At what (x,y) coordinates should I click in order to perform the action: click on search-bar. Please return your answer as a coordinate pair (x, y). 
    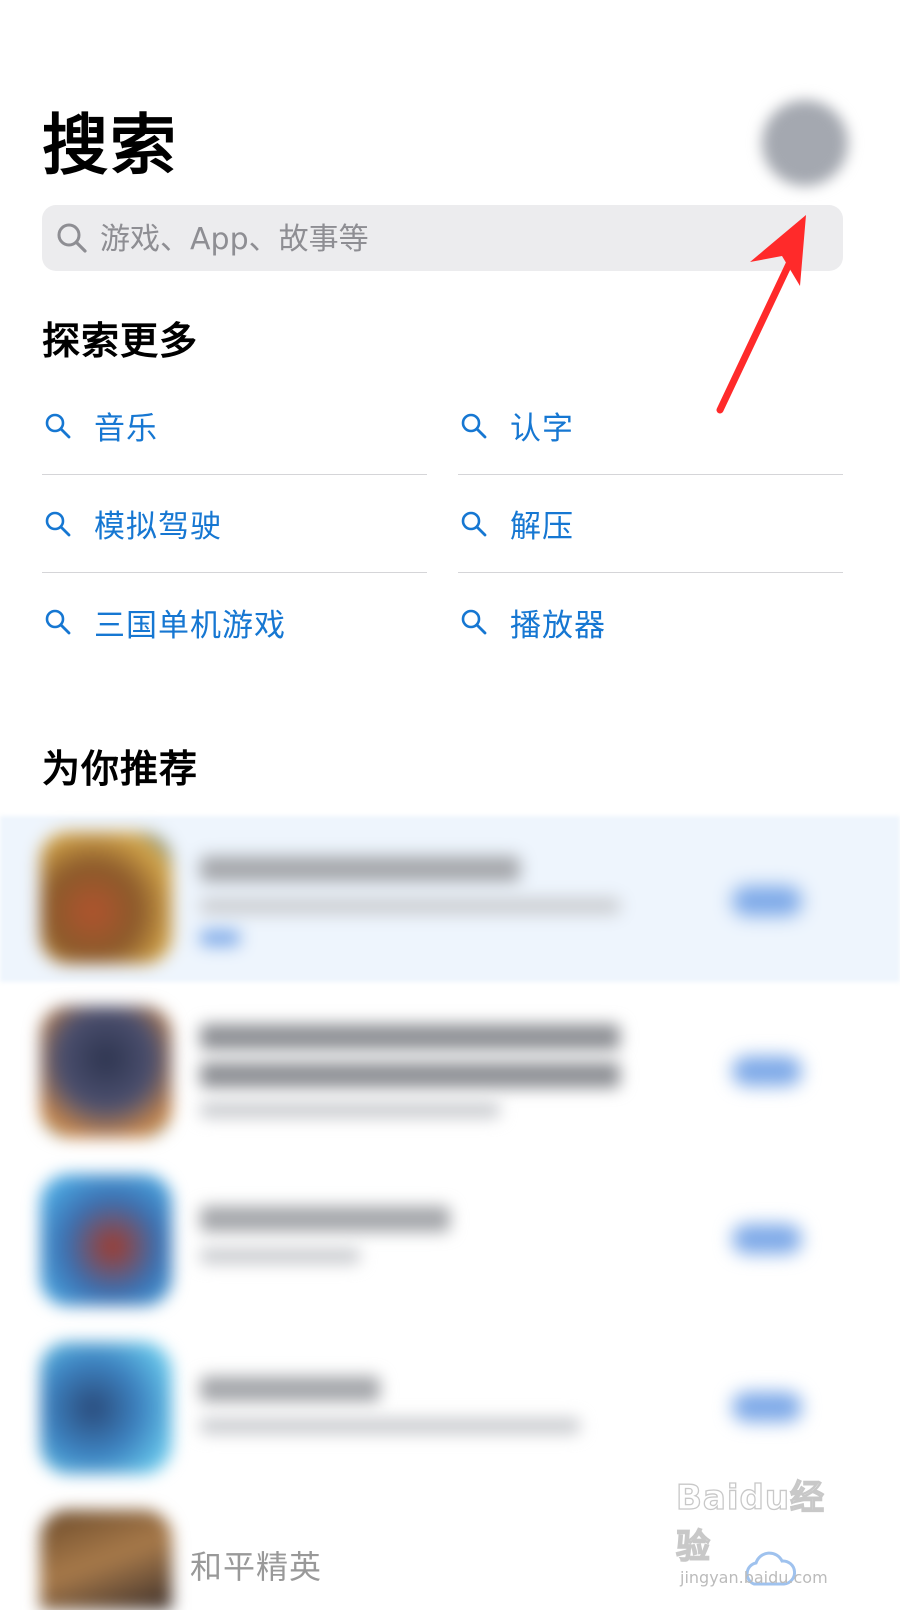
    Looking at the image, I should click on (442, 239).